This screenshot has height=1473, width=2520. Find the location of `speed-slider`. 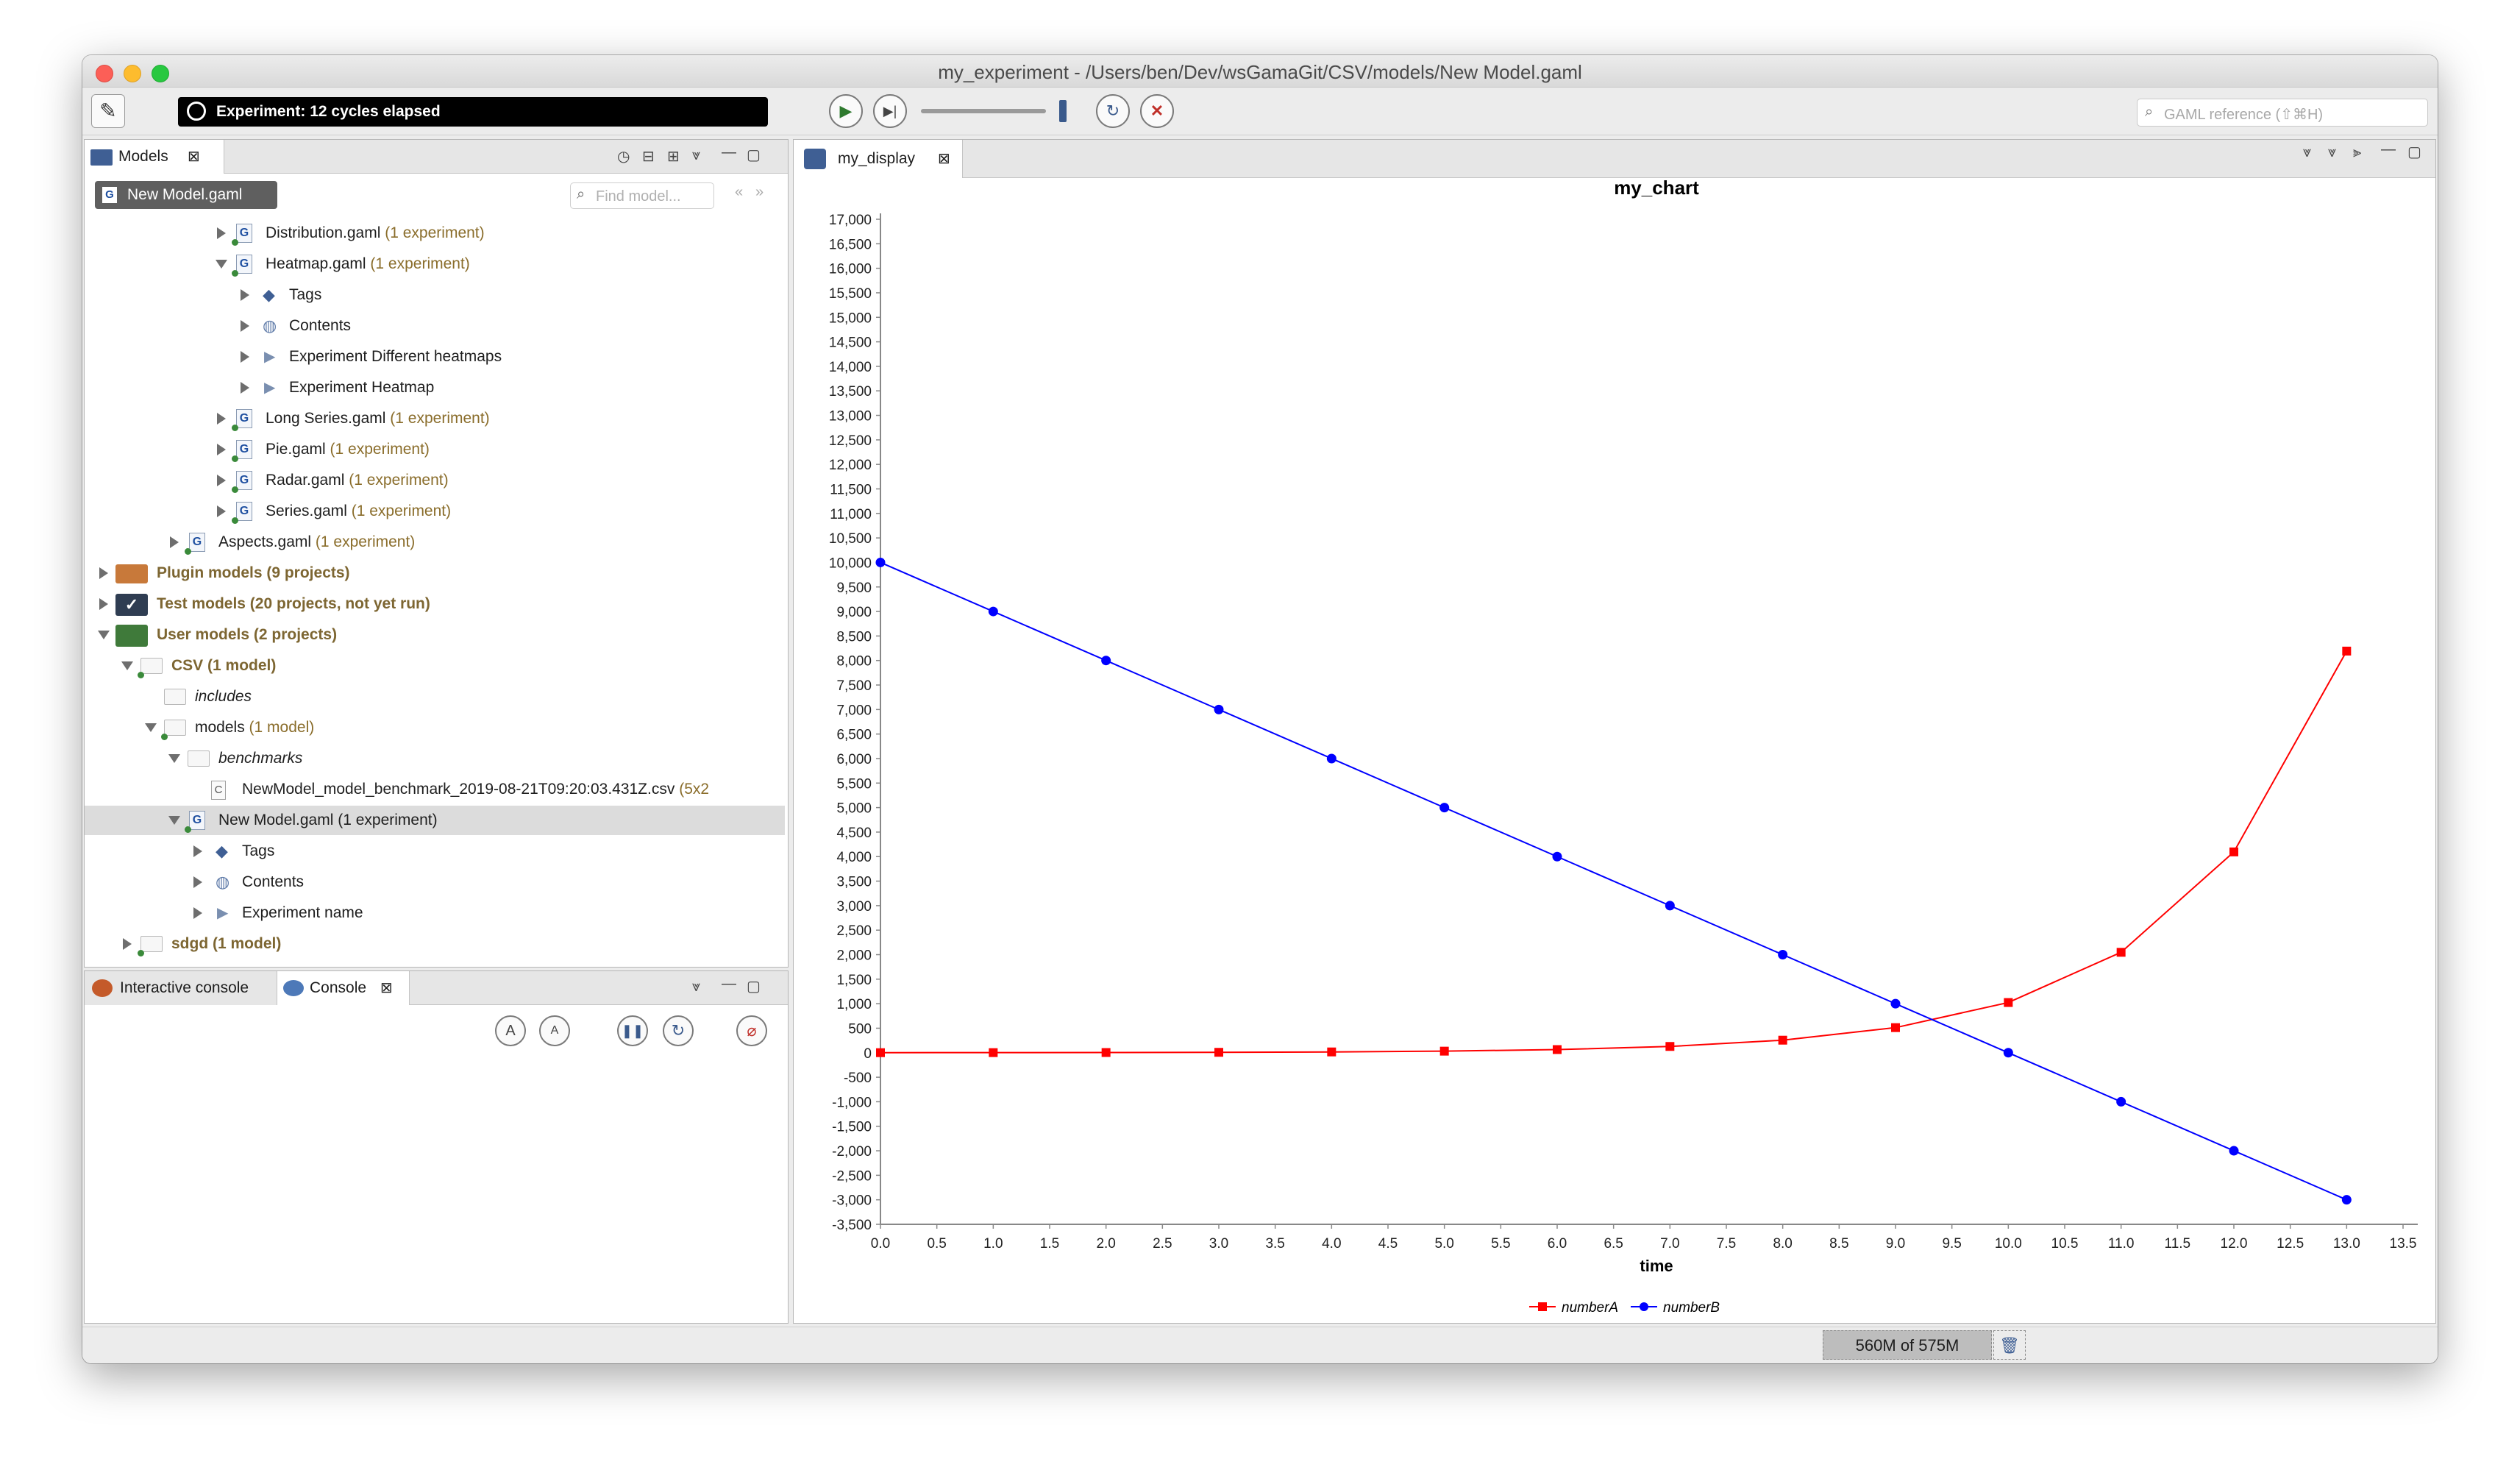

speed-slider is located at coordinates (984, 111).